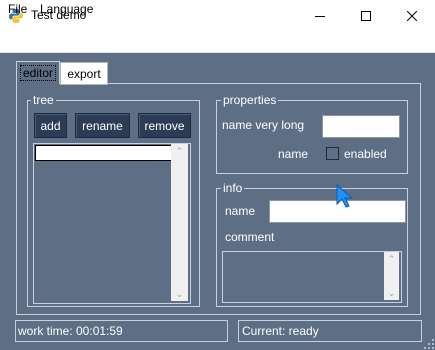  Describe the element at coordinates (50, 125) in the screenshot. I see `add-button: add` at that location.